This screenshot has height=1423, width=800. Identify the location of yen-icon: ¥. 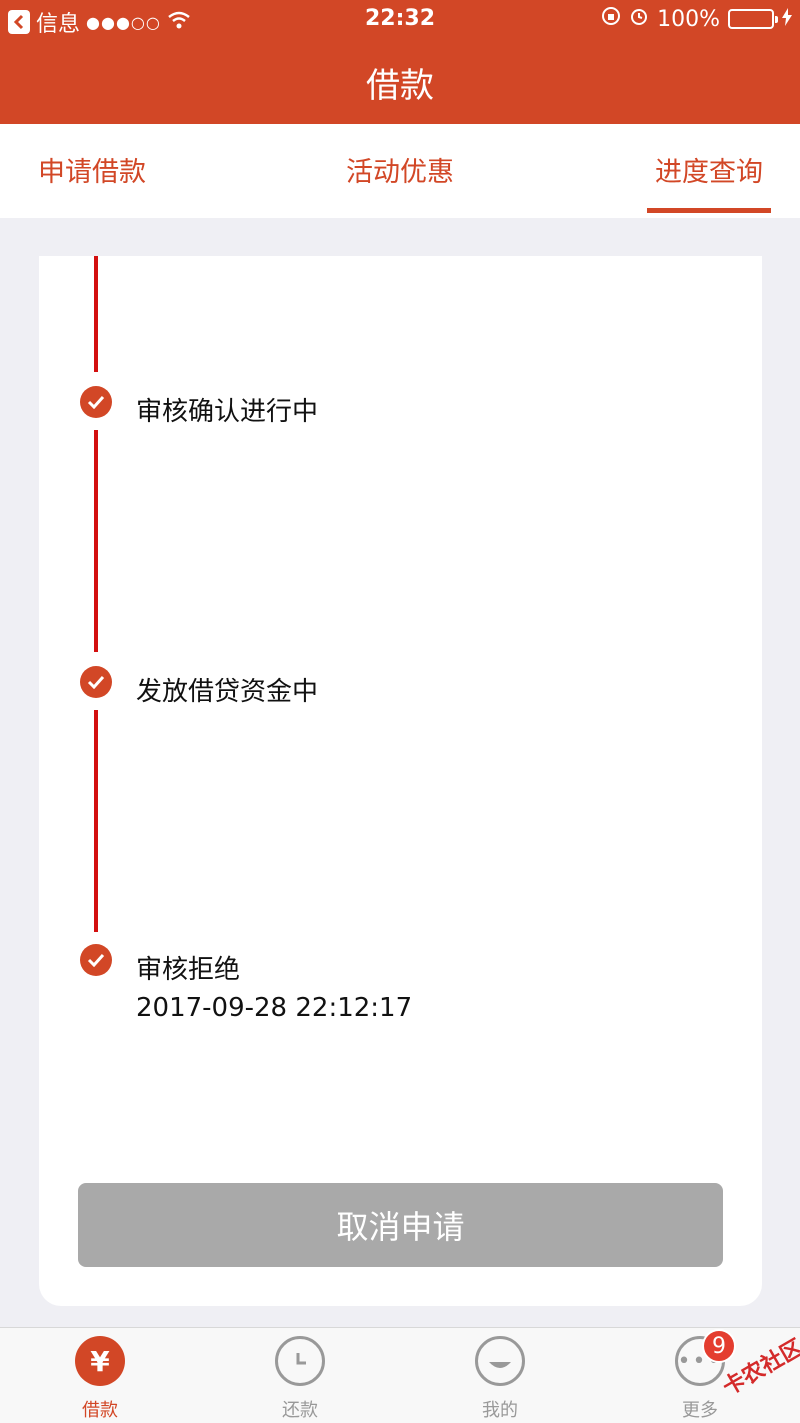
(100, 1361).